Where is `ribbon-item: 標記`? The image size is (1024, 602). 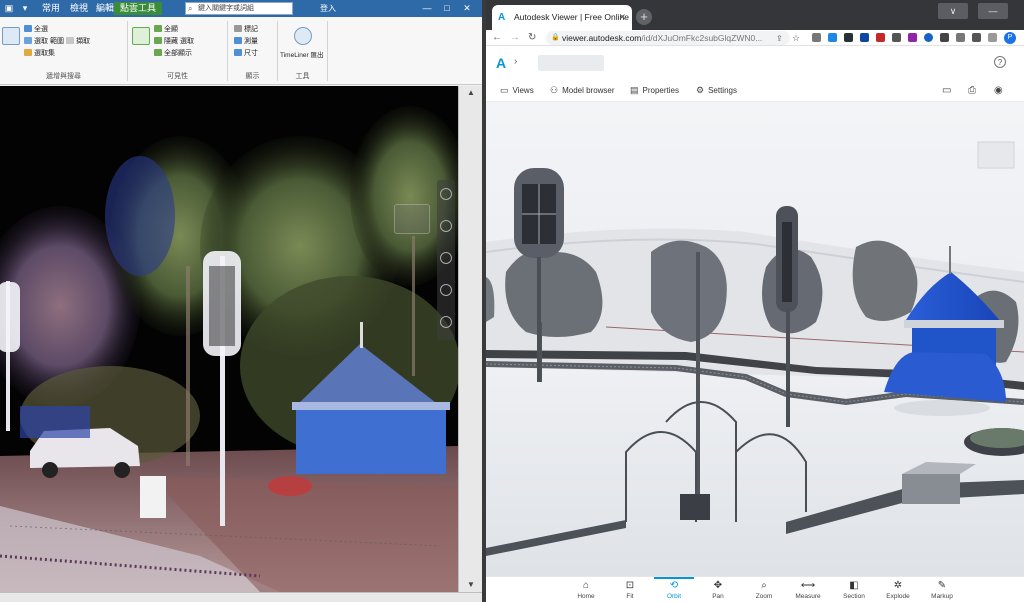
ribbon-item: 標記 is located at coordinates (246, 29).